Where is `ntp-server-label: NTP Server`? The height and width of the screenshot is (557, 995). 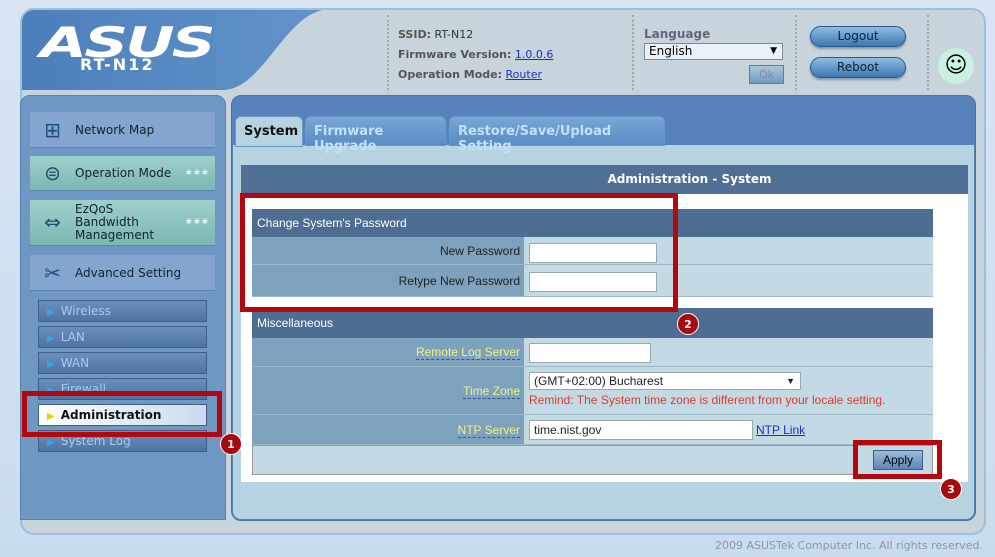
ntp-server-label: NTP Server is located at coordinates (388, 430).